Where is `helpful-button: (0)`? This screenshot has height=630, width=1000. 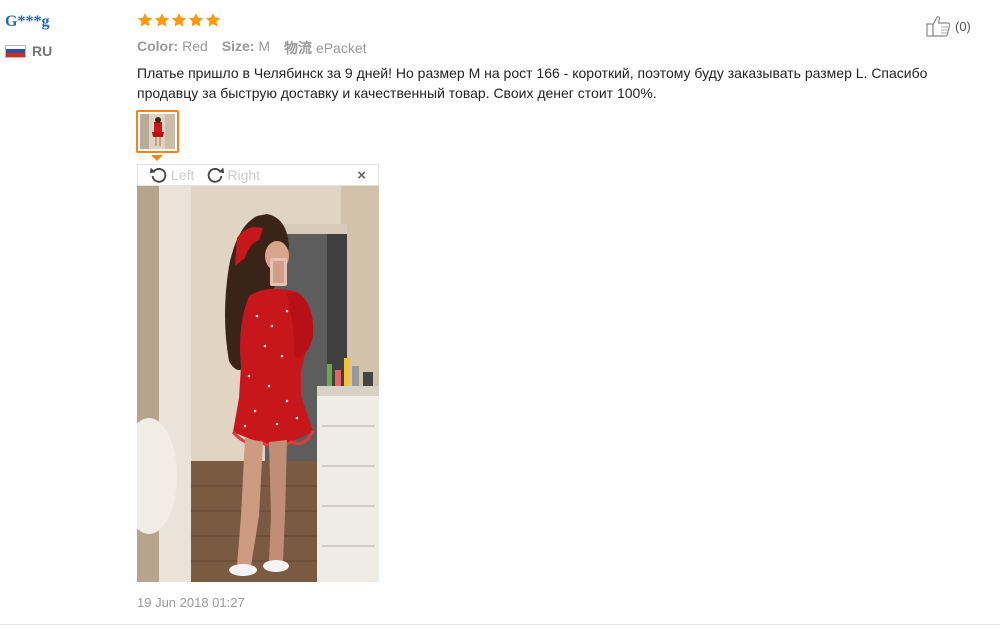
helpful-button: (0) is located at coordinates (948, 26).